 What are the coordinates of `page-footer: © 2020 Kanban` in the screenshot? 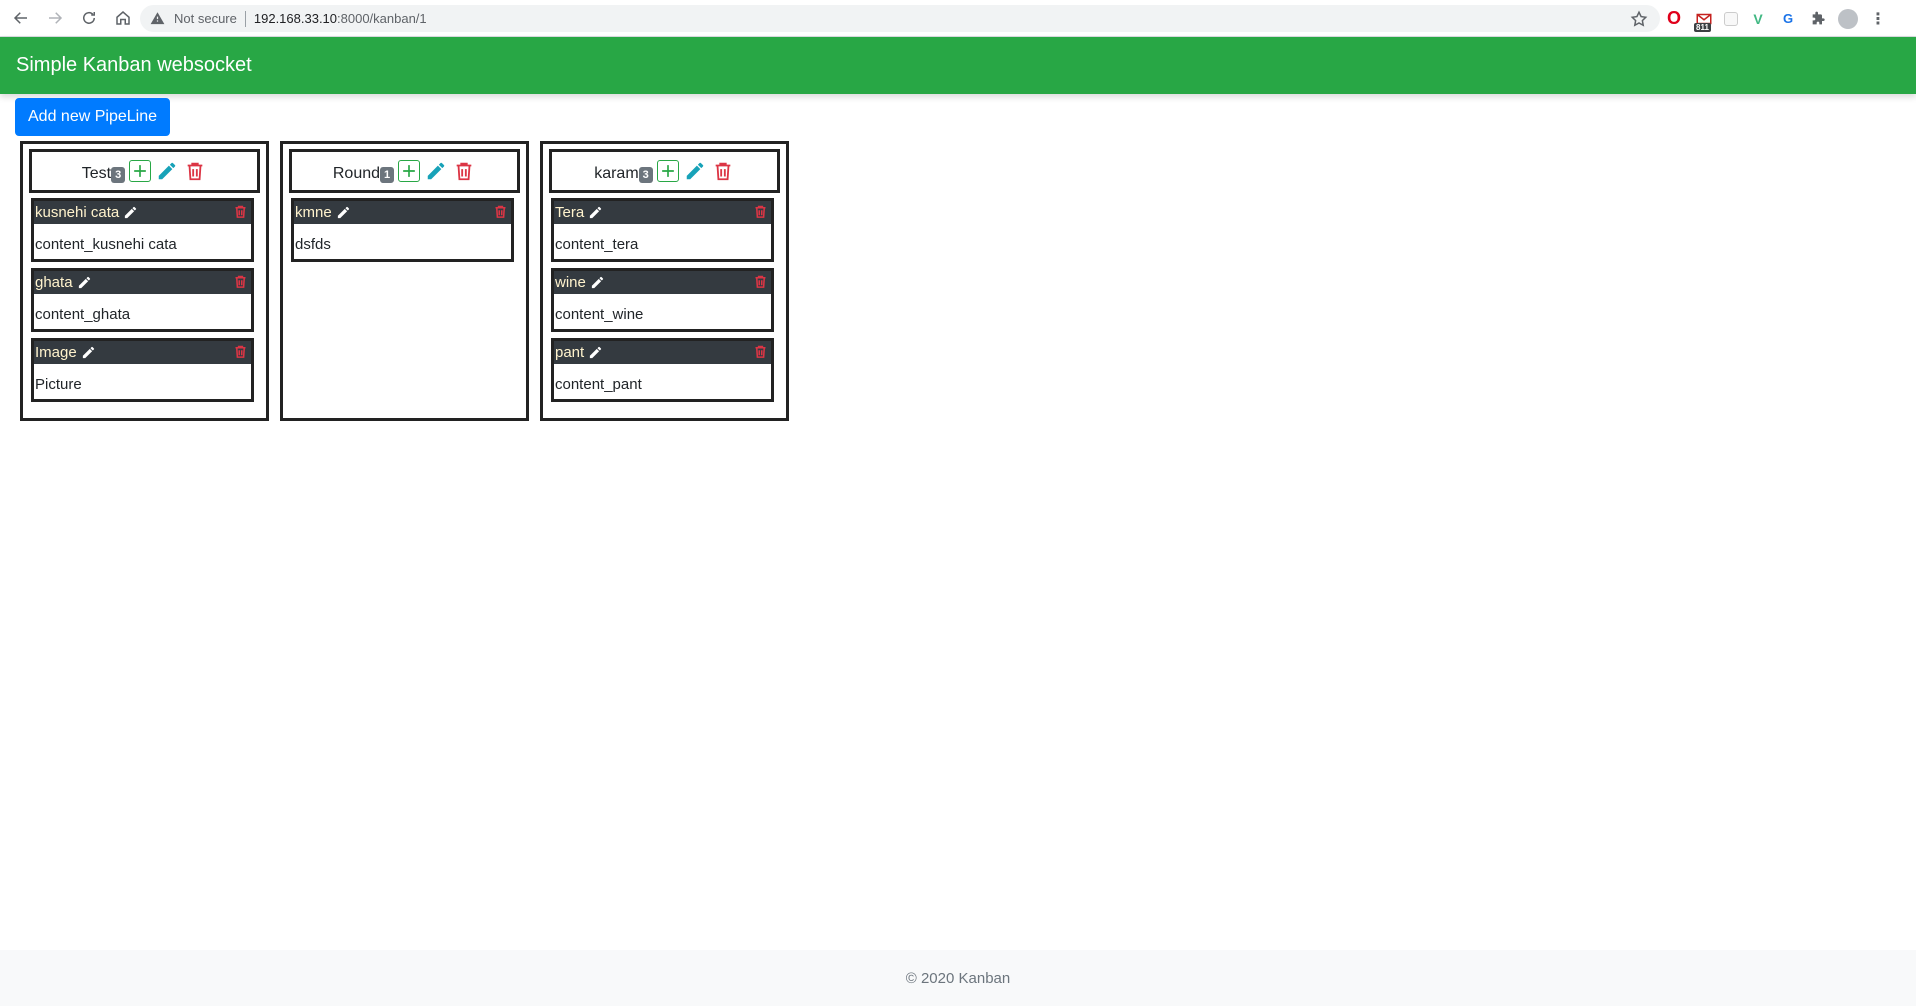 It's located at (958, 978).